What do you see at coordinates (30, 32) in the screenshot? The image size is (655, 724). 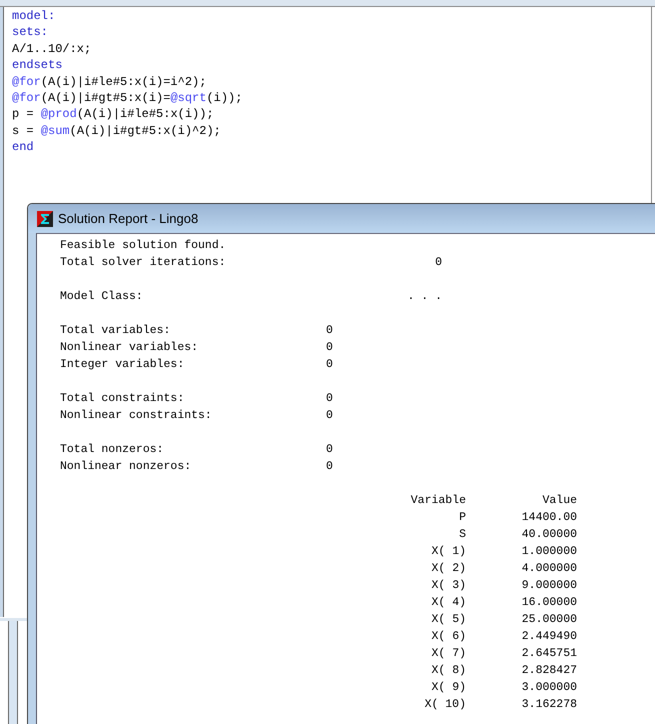 I see `code-line: sets:` at bounding box center [30, 32].